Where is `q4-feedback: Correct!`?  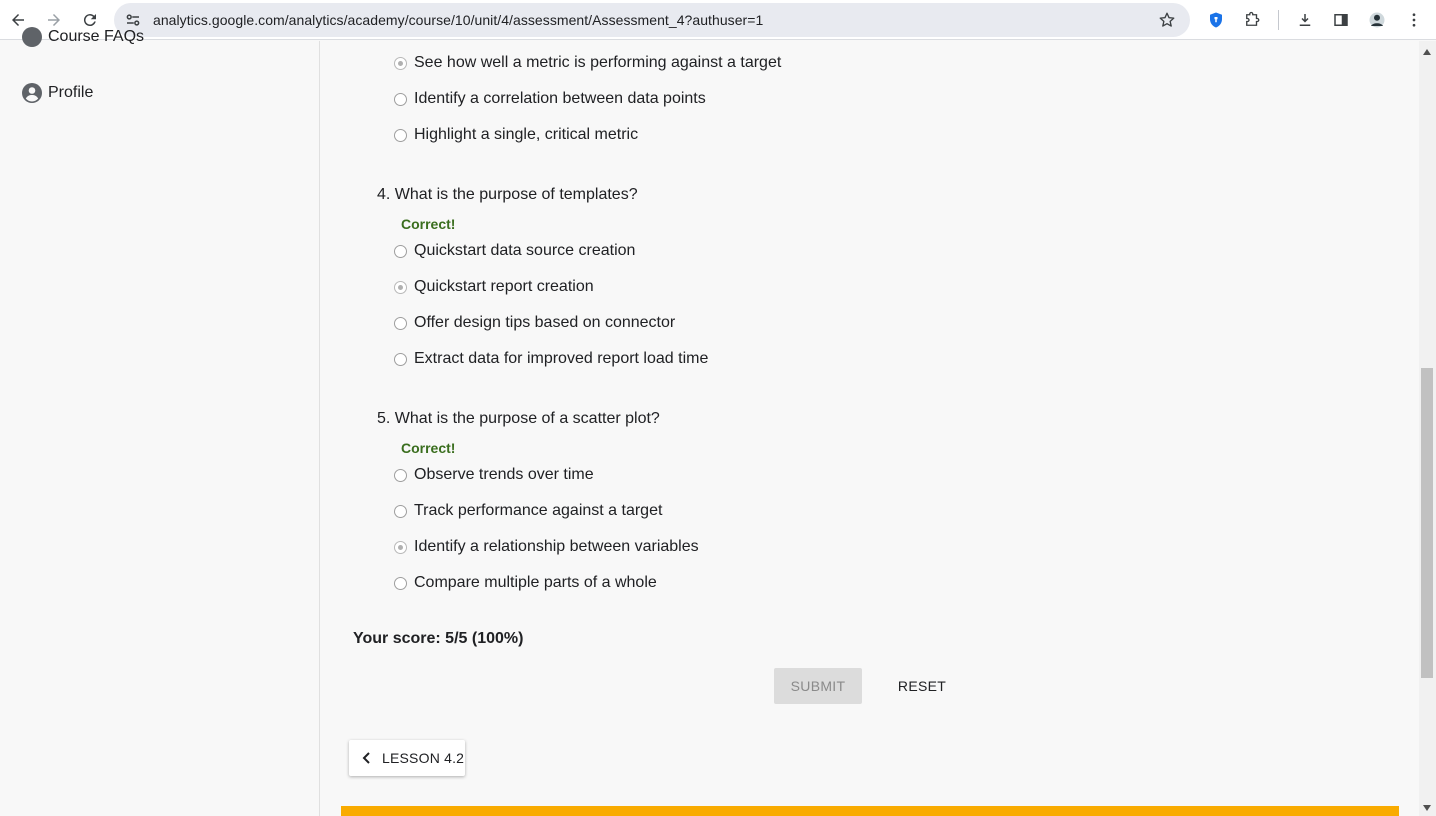
q4-feedback: Correct! is located at coordinates (428, 224).